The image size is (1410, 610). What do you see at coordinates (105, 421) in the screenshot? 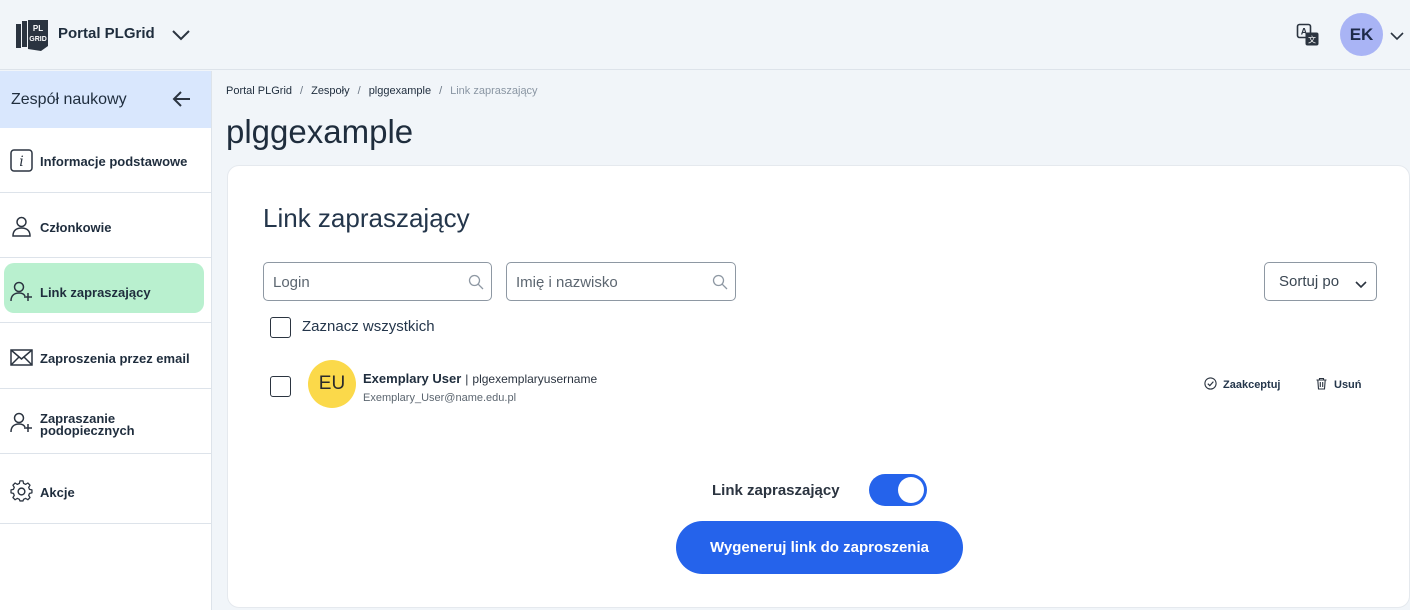
I see `sidebar-item-zapraszanie-podopiecznych: Zapraszanie podopiecznych` at bounding box center [105, 421].